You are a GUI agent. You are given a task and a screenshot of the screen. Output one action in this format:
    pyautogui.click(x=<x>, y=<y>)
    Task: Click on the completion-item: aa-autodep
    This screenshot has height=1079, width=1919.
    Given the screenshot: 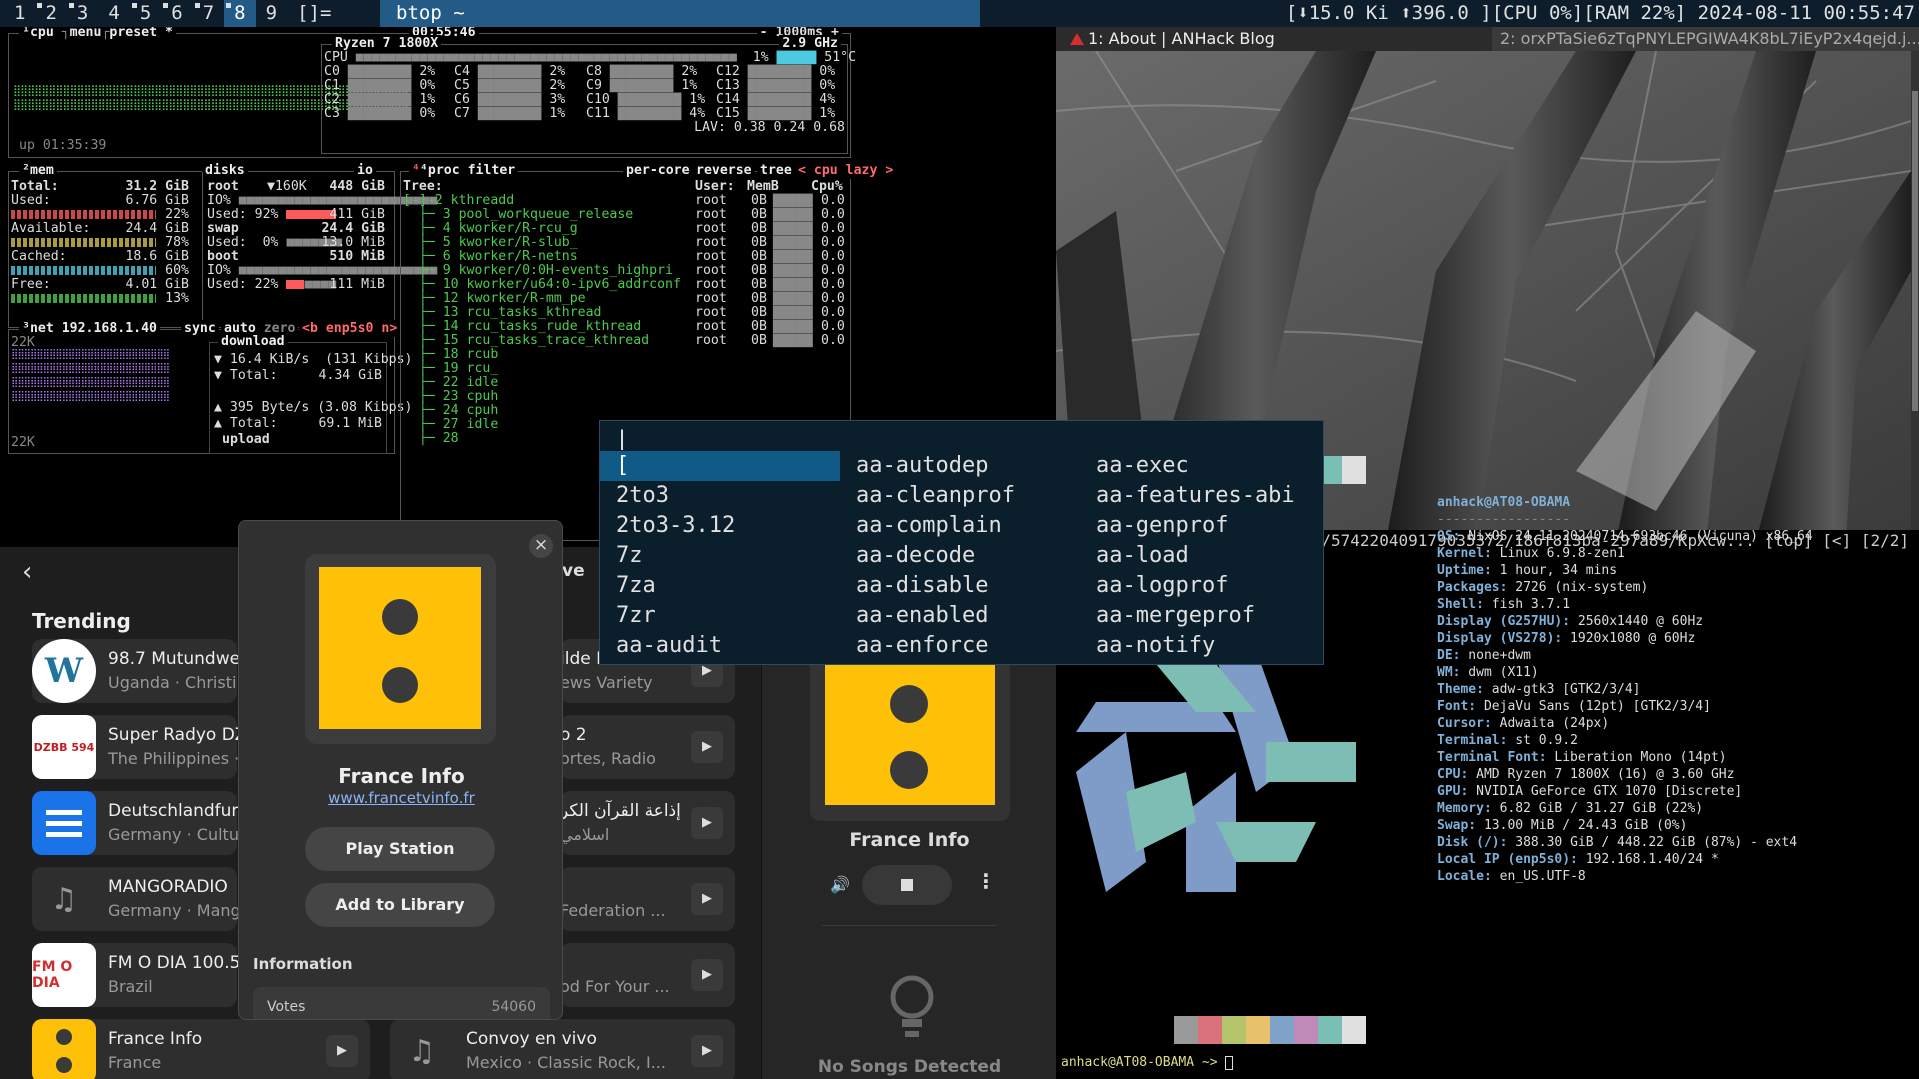 What is the action you would take?
    pyautogui.click(x=960, y=466)
    